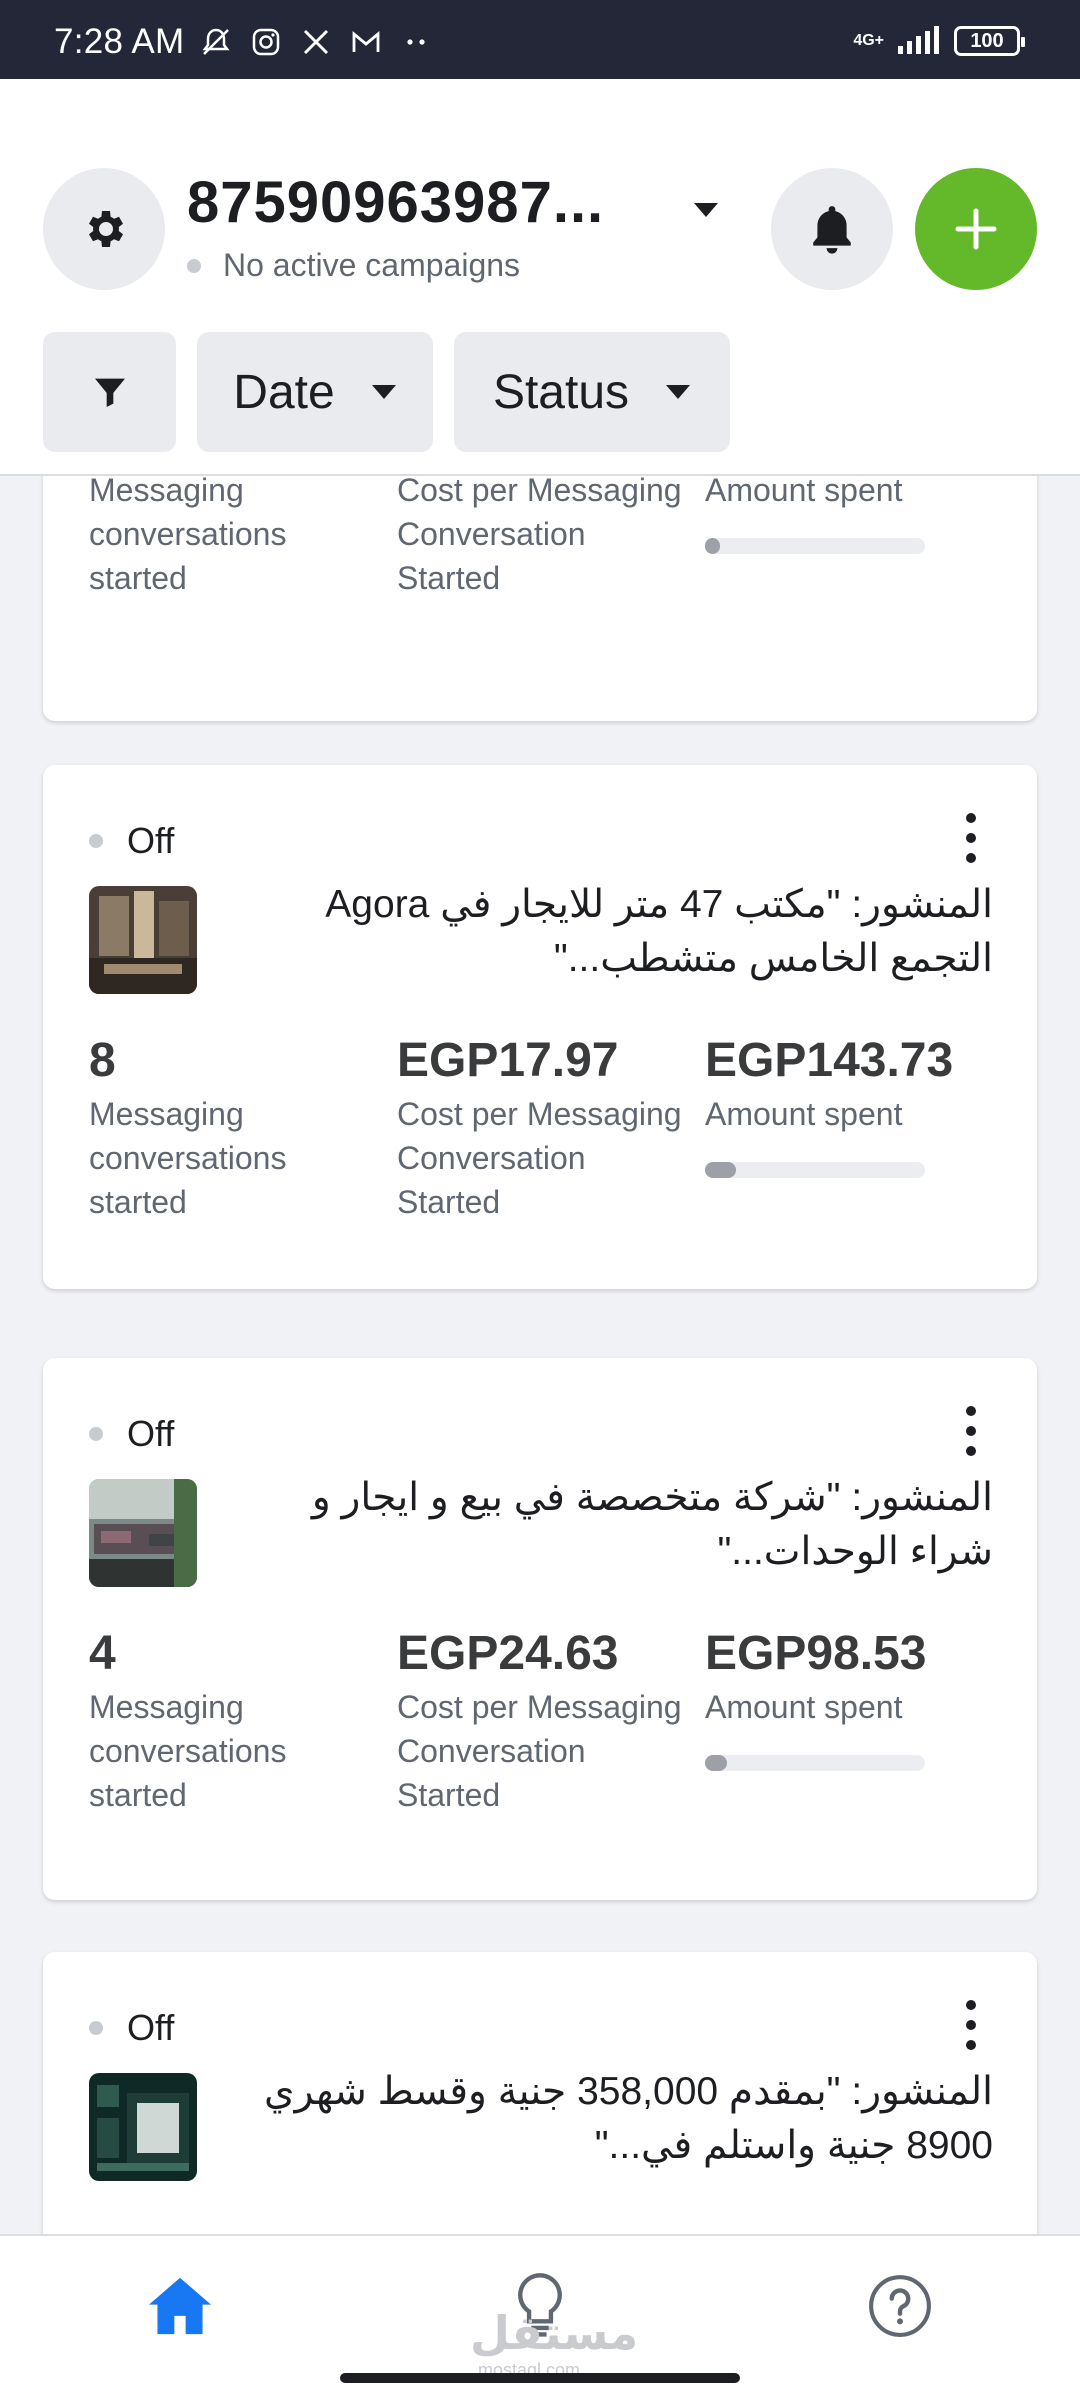 Image resolution: width=1080 pixels, height=2400 pixels. What do you see at coordinates (372, 265) in the screenshot?
I see `account-status-text: No active campaigns` at bounding box center [372, 265].